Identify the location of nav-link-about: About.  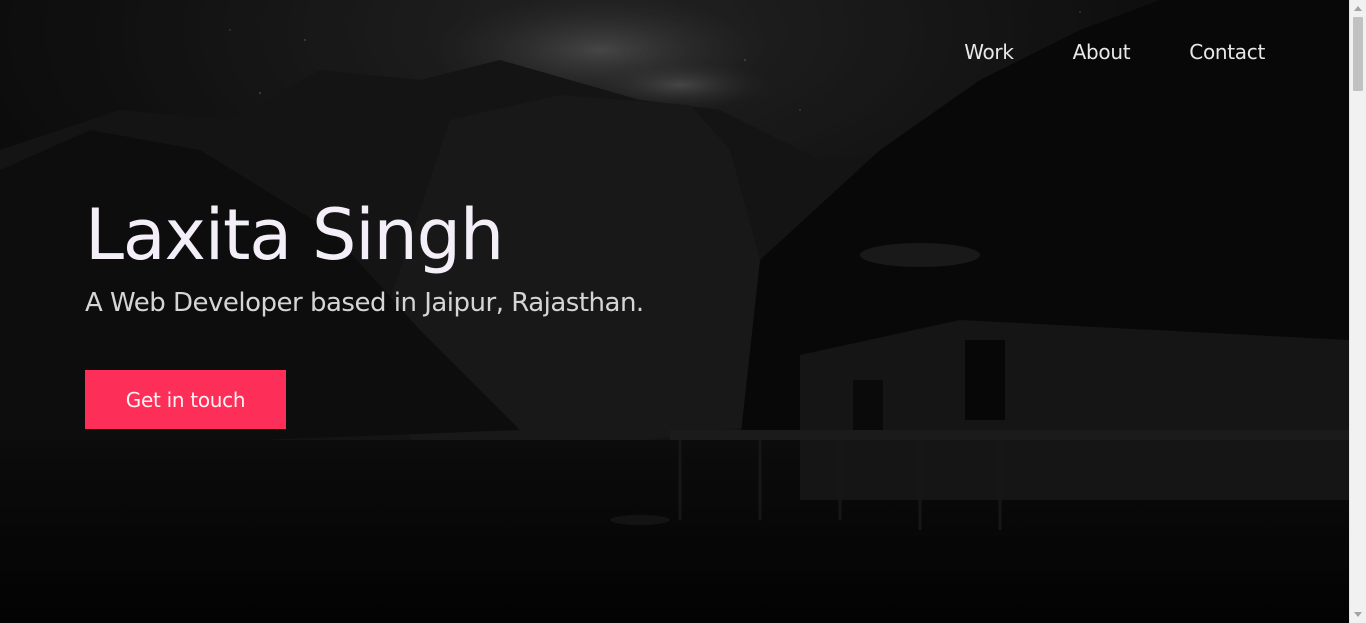
(1102, 52).